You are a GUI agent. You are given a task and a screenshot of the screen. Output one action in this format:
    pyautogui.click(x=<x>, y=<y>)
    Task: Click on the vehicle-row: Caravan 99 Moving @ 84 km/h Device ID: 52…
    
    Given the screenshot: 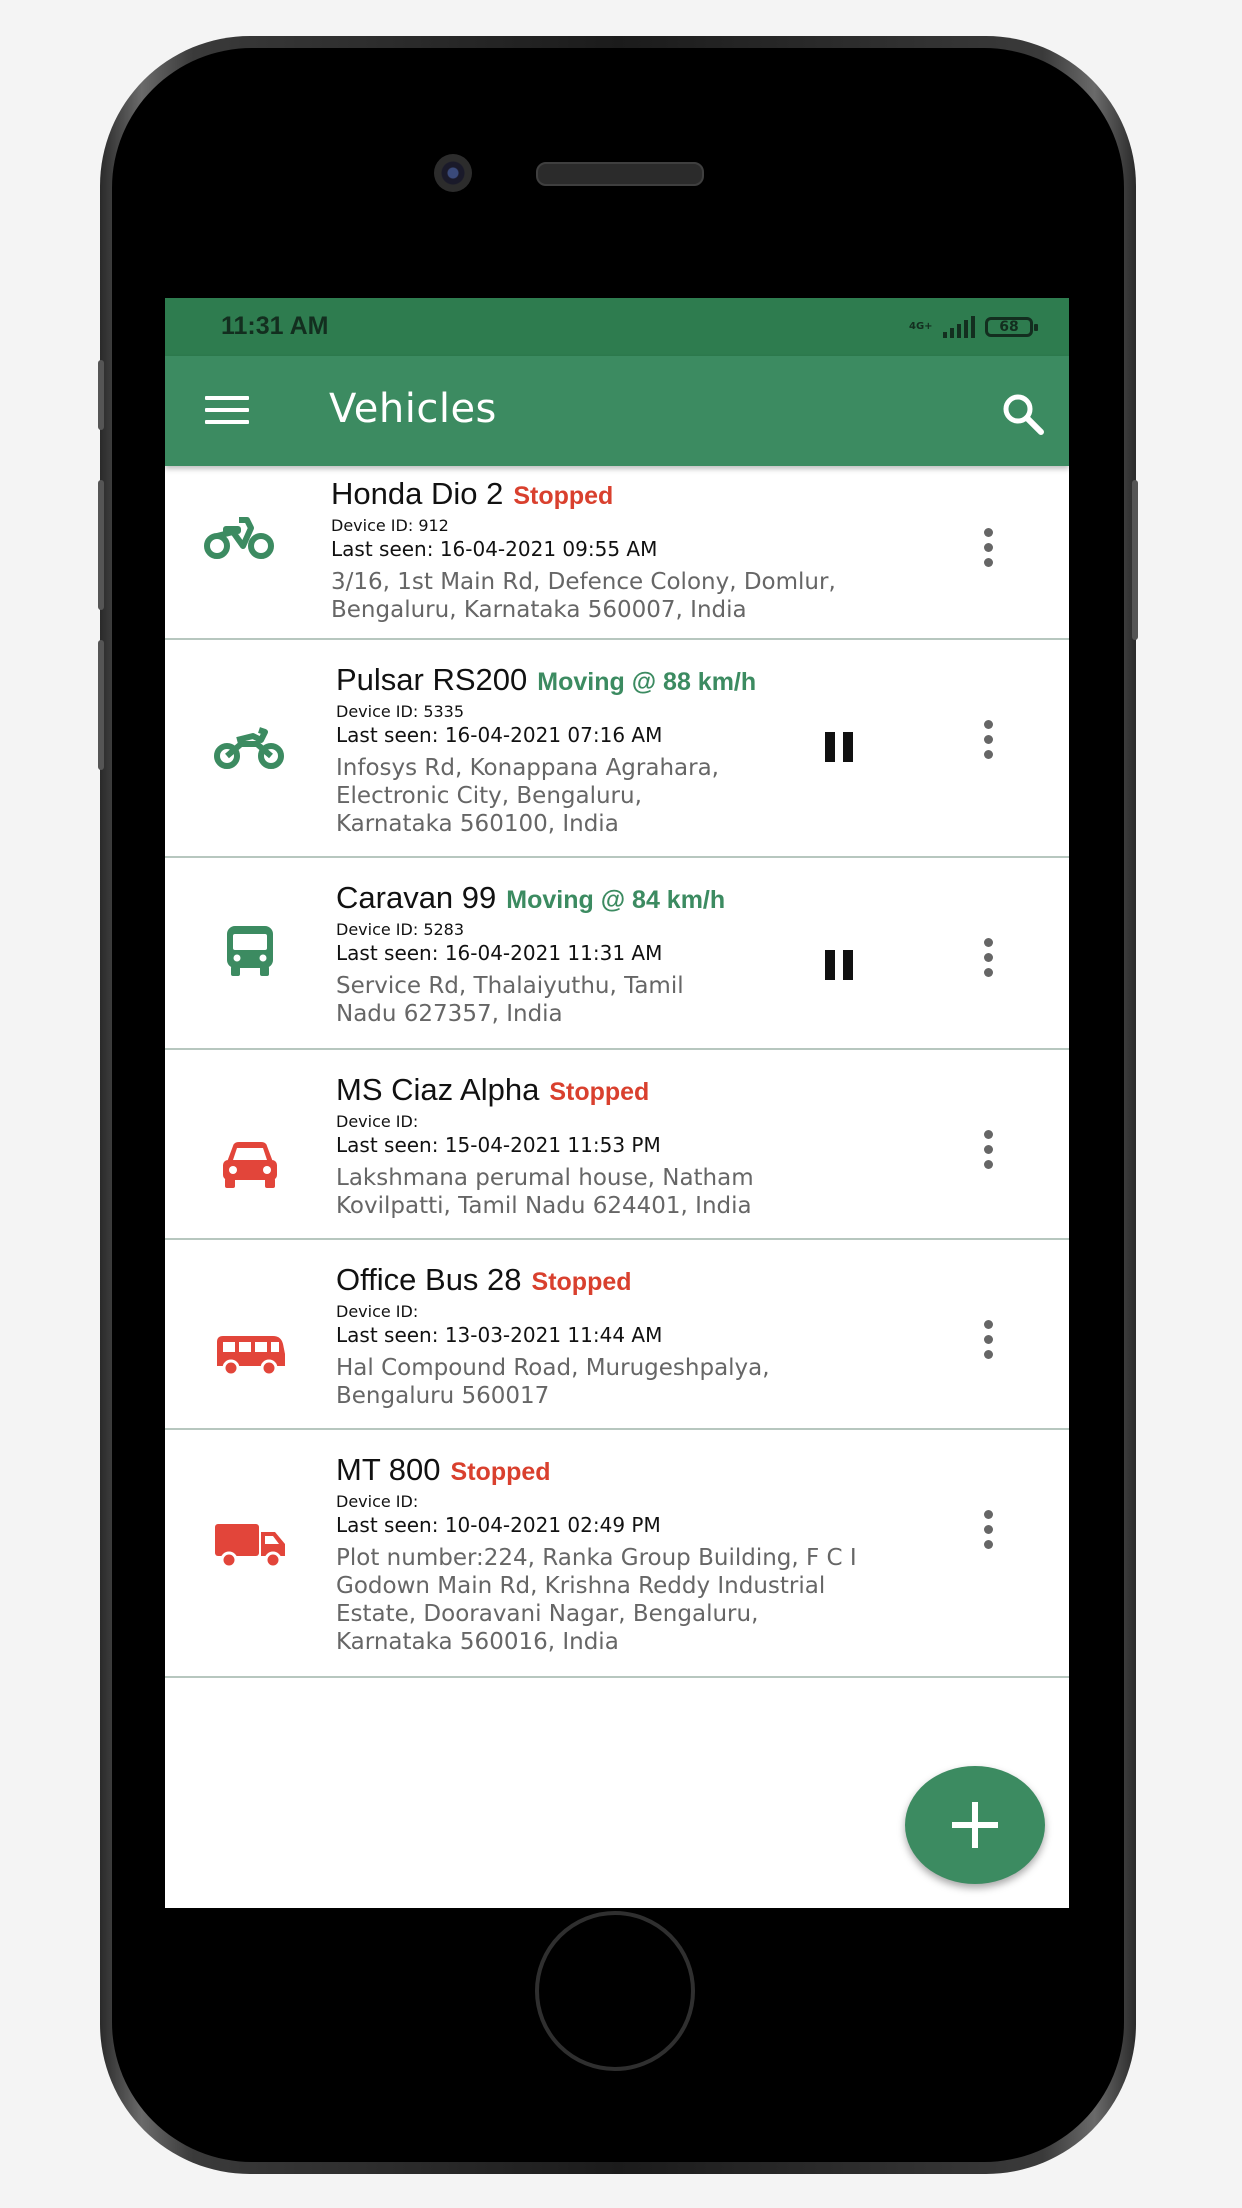 What is the action you would take?
    pyautogui.click(x=617, y=954)
    